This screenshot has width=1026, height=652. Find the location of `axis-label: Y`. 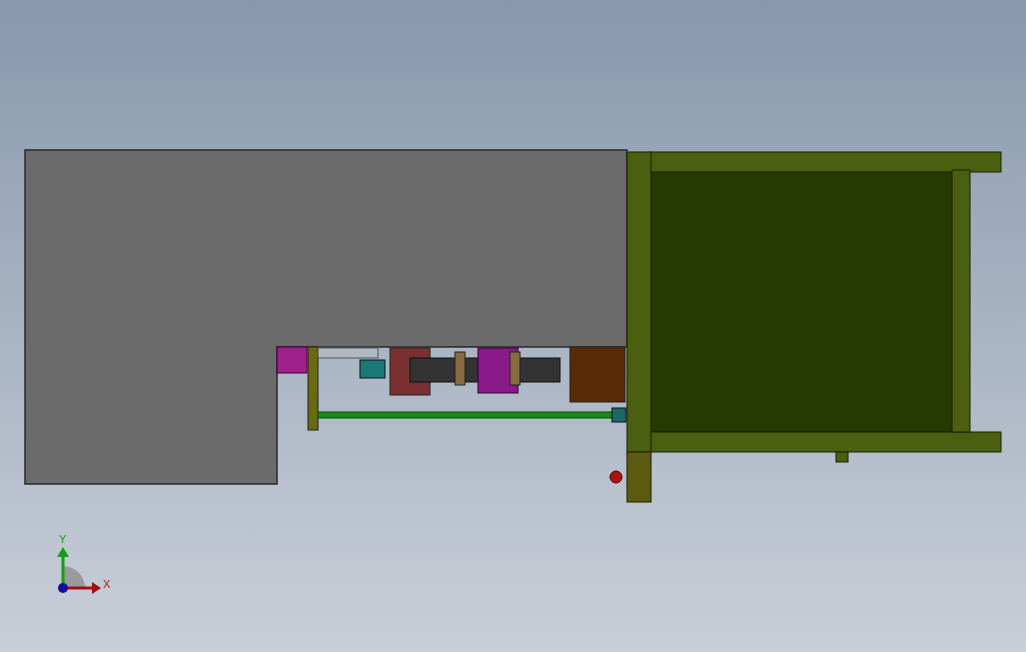

axis-label: Y is located at coordinates (63, 539).